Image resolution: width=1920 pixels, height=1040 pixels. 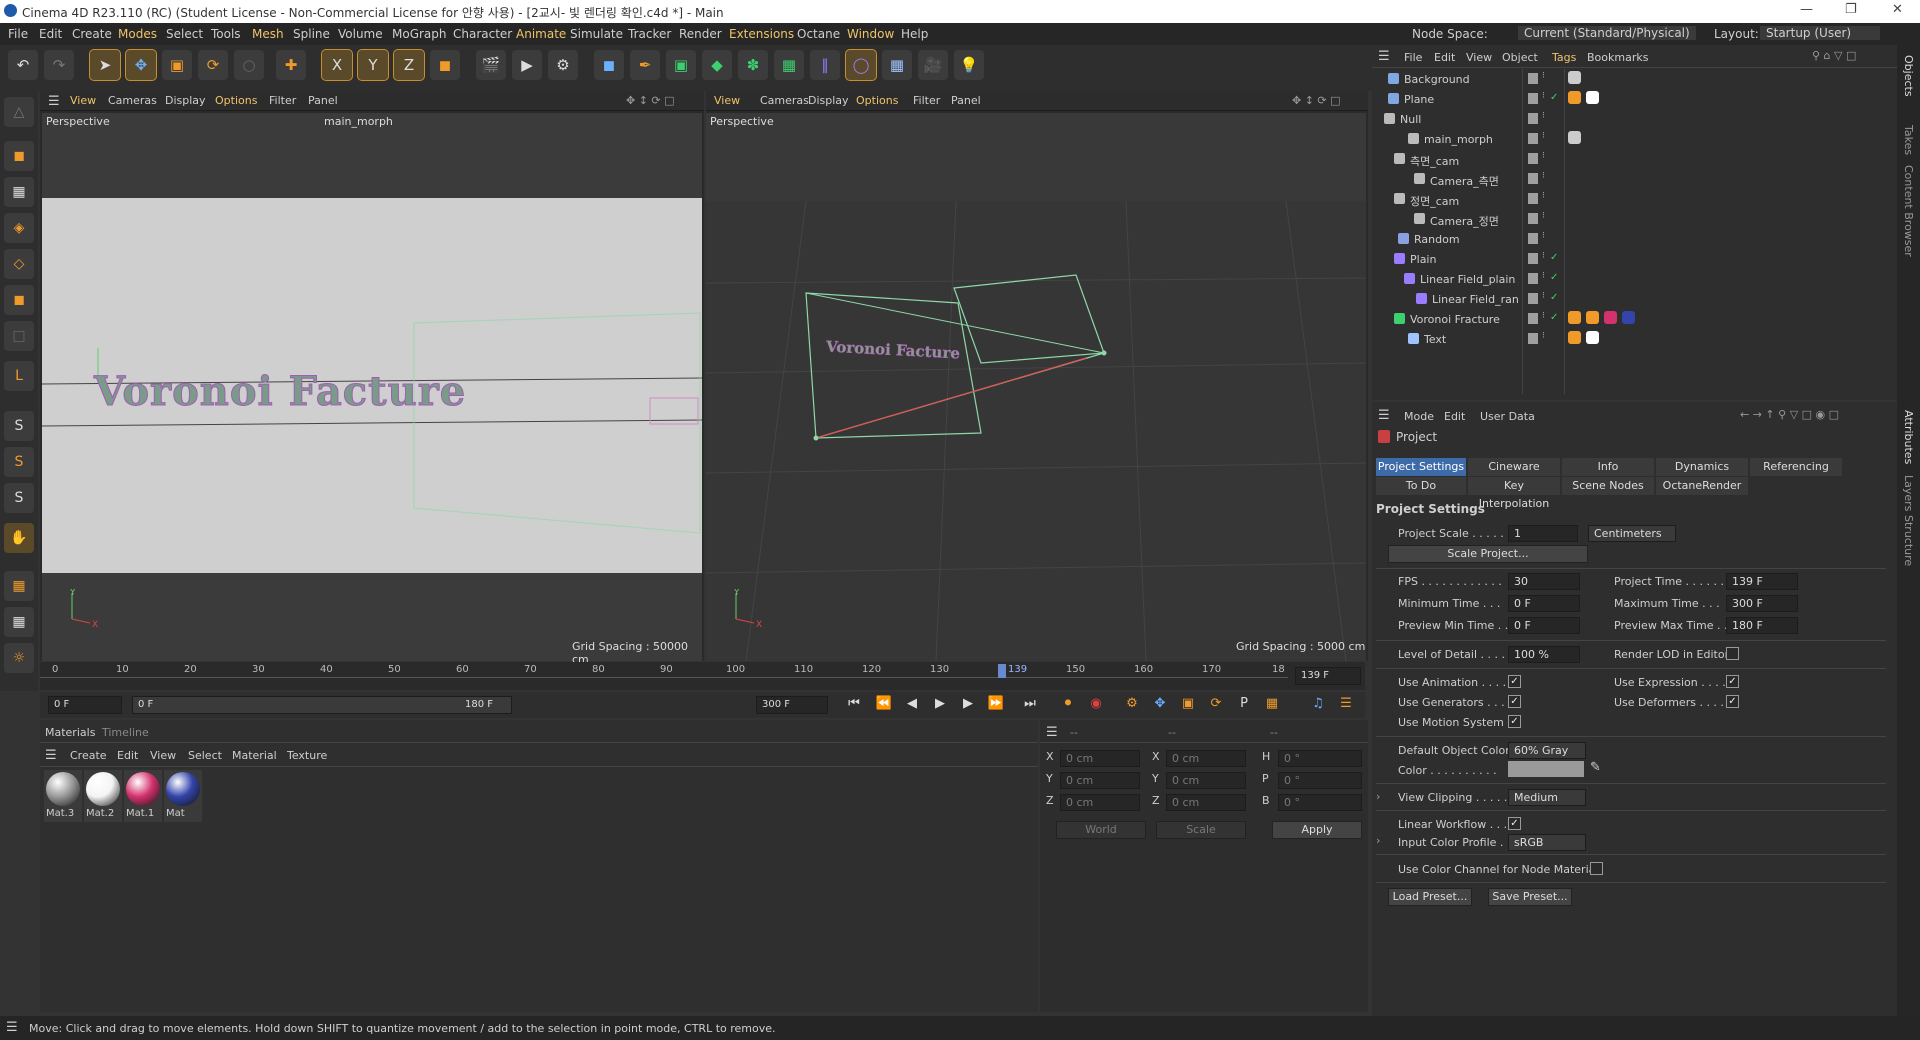 I want to click on attr-menu-userdata: User Data, so click(x=1507, y=416).